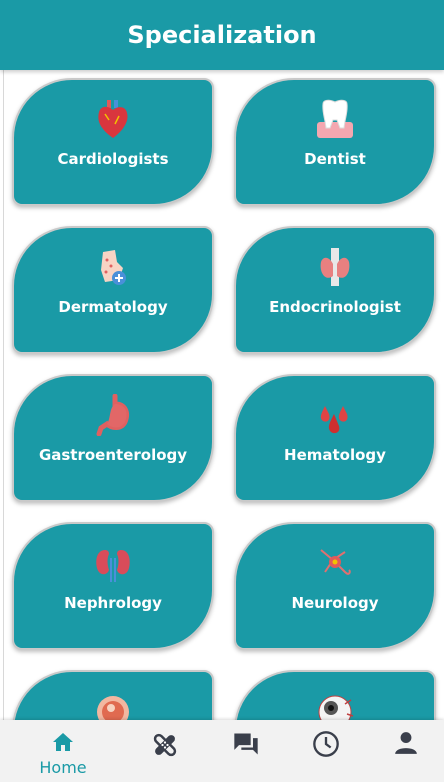 The height and width of the screenshot is (782, 444). Describe the element at coordinates (113, 586) in the screenshot. I see `specialization-card-nephrology: Nephrology` at that location.